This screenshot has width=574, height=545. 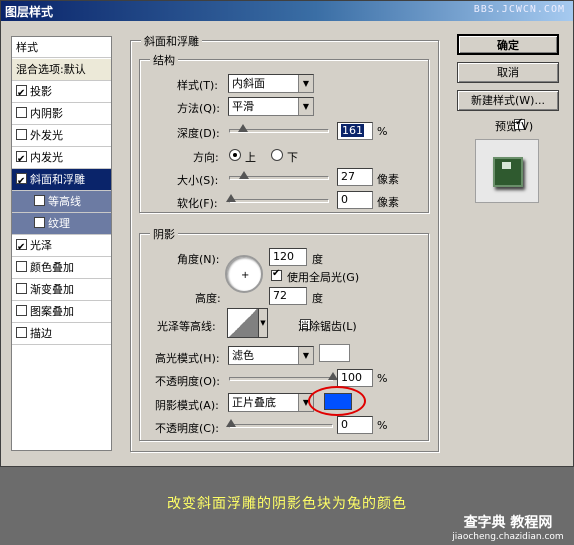 I want to click on style-item-gradient-overlay: 渐变叠加, so click(x=61, y=290).